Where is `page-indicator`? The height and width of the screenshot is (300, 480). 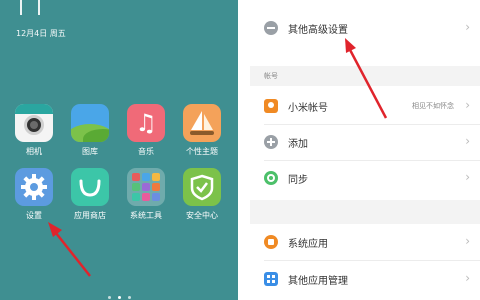 page-indicator is located at coordinates (124, 297).